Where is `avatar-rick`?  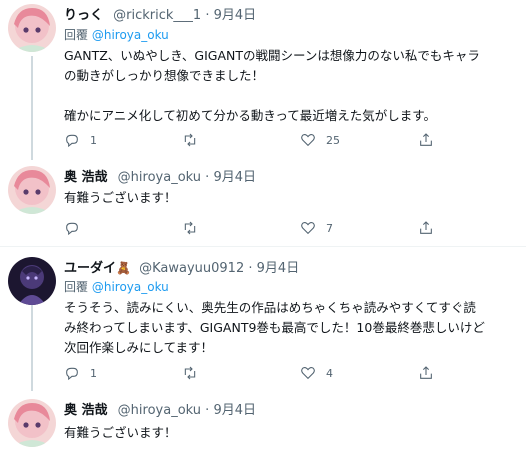 avatar-rick is located at coordinates (32, 28).